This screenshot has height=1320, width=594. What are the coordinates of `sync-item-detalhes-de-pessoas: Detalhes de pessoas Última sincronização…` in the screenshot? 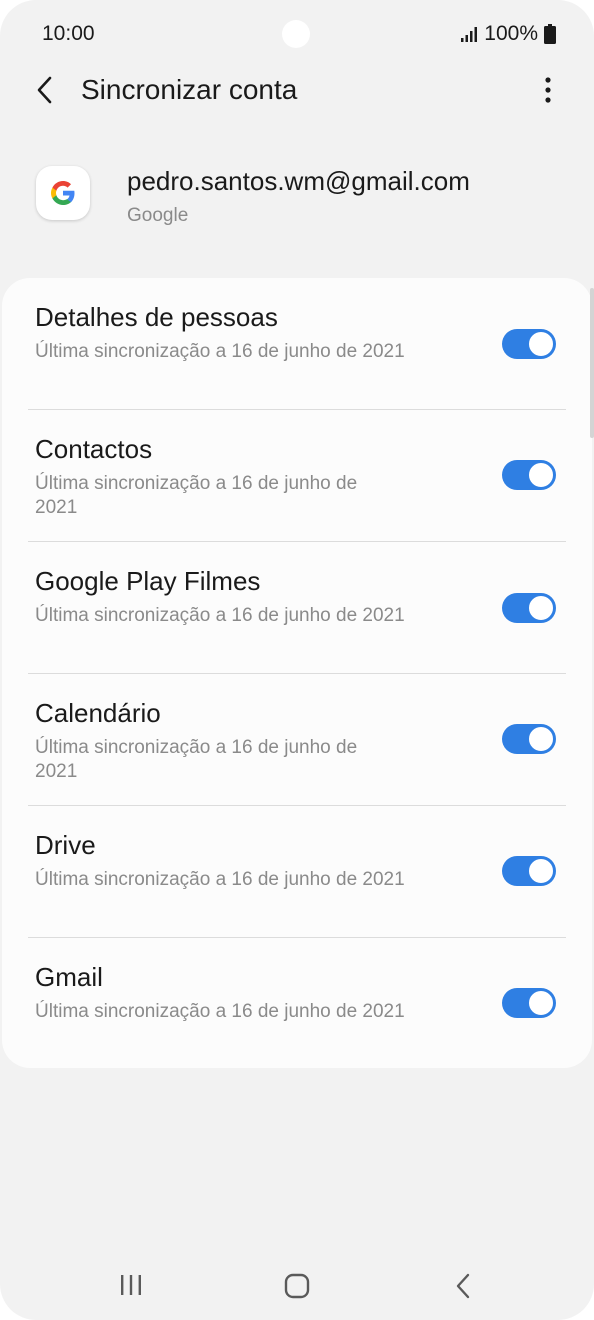 It's located at (297, 344).